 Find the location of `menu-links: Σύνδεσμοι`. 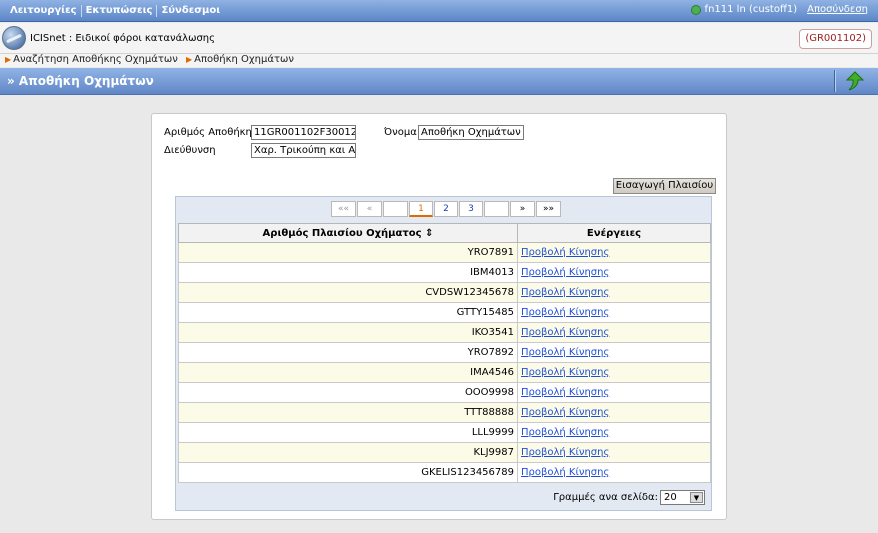

menu-links: Σύνδεσμοι is located at coordinates (190, 11).